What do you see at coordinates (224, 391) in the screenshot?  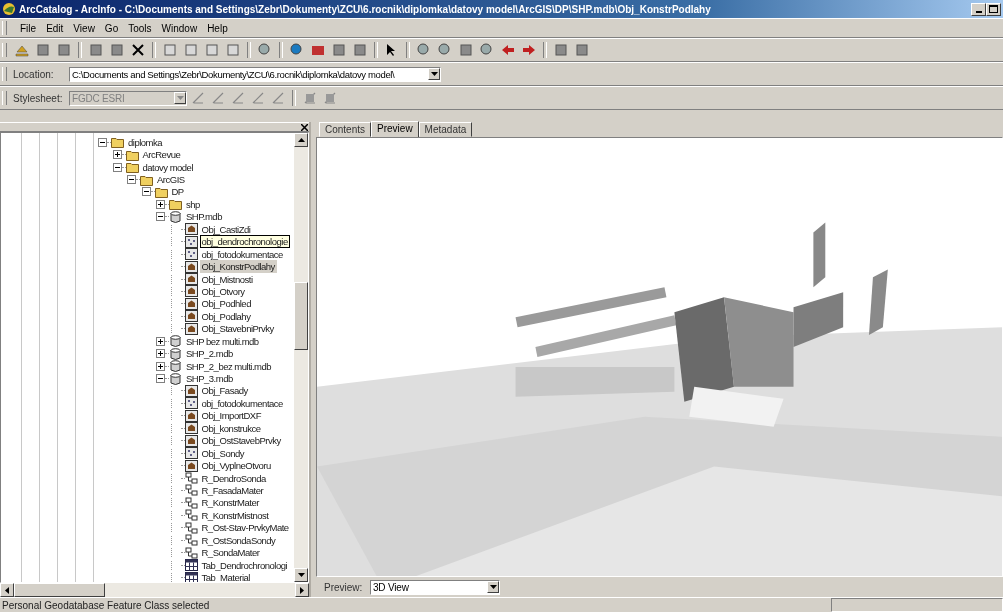 I see `tree-item: Obj_Fasady` at bounding box center [224, 391].